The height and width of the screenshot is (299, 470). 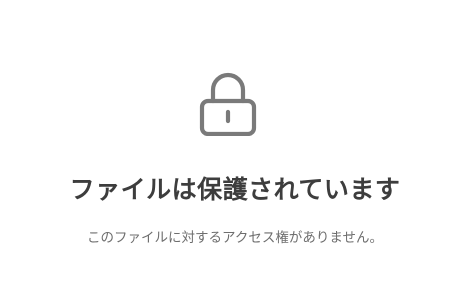 I want to click on access-denied-message: このファイルに対するアクセス権がありません。, so click(x=235, y=238).